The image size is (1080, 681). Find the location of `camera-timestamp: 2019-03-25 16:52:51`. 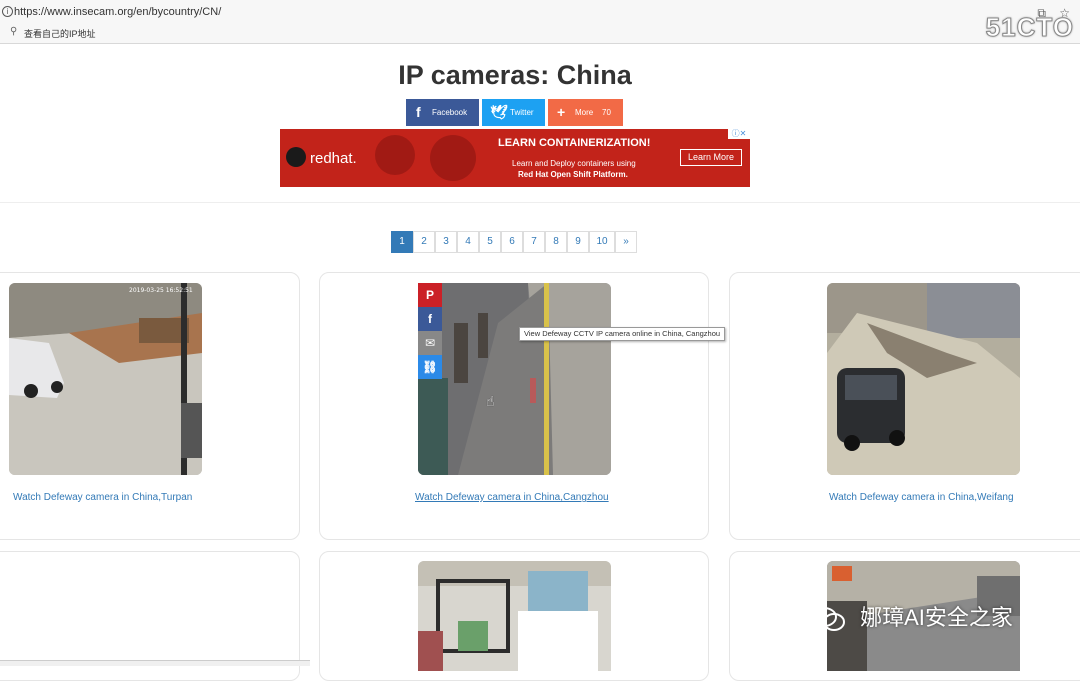

camera-timestamp: 2019-03-25 16:52:51 is located at coordinates (161, 290).